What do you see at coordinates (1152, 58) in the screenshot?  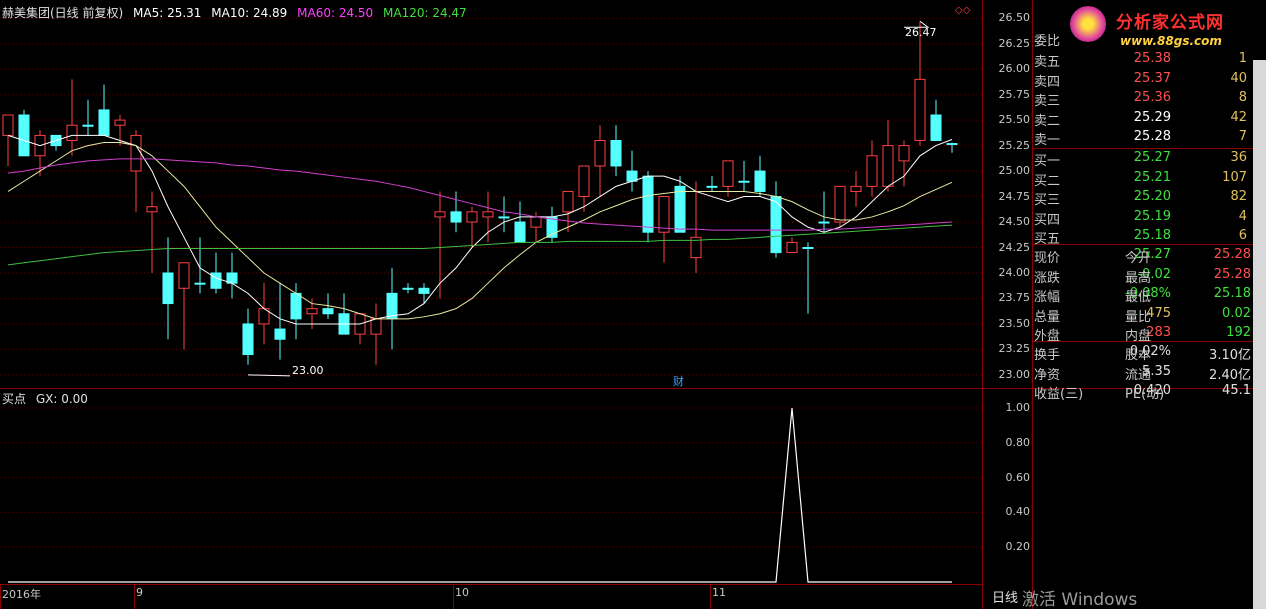 I see `sell-price: 25.38` at bounding box center [1152, 58].